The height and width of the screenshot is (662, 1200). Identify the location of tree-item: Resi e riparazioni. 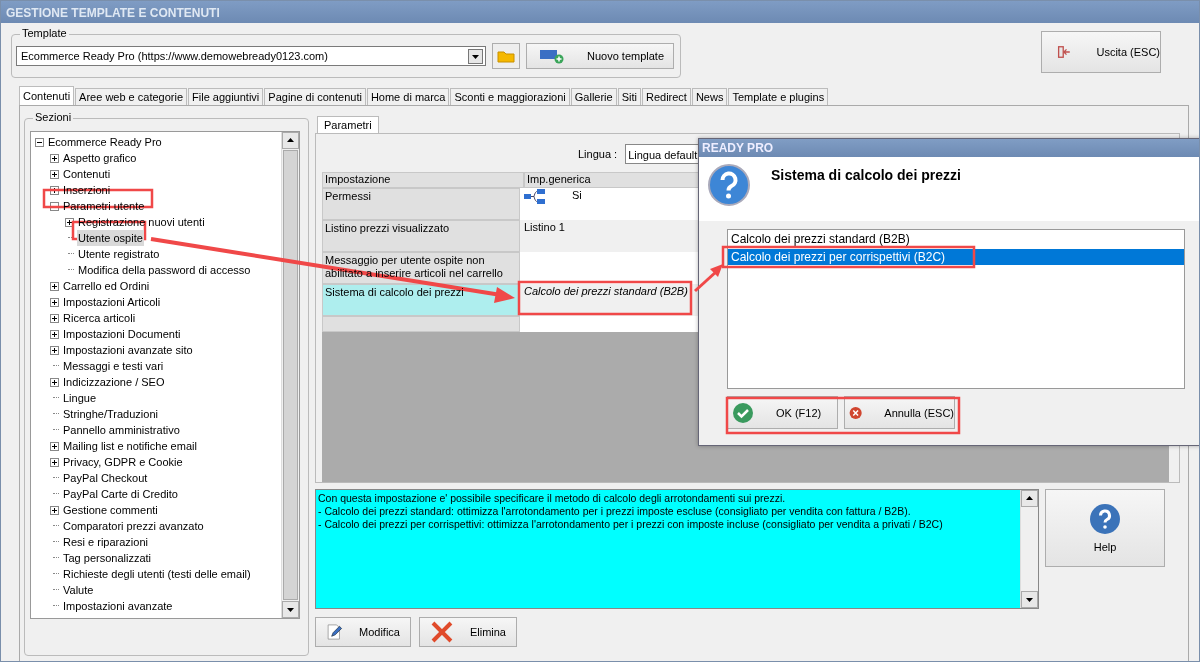
(105, 542).